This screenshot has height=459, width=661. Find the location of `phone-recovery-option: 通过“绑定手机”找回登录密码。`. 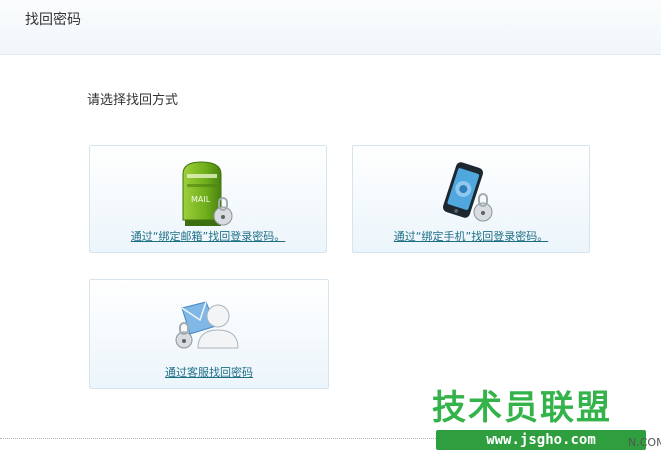

phone-recovery-option: 通过“绑定手机”找回登录密码。 is located at coordinates (471, 199).